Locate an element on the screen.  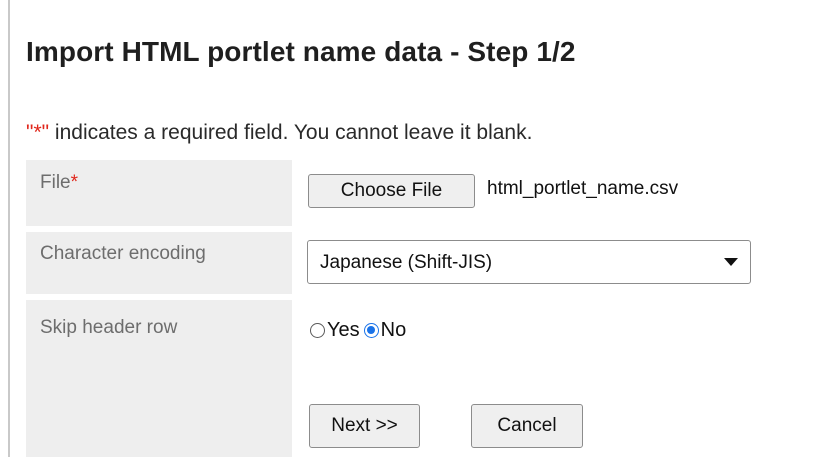
choose-file-button: Choose File is located at coordinates (391, 191).